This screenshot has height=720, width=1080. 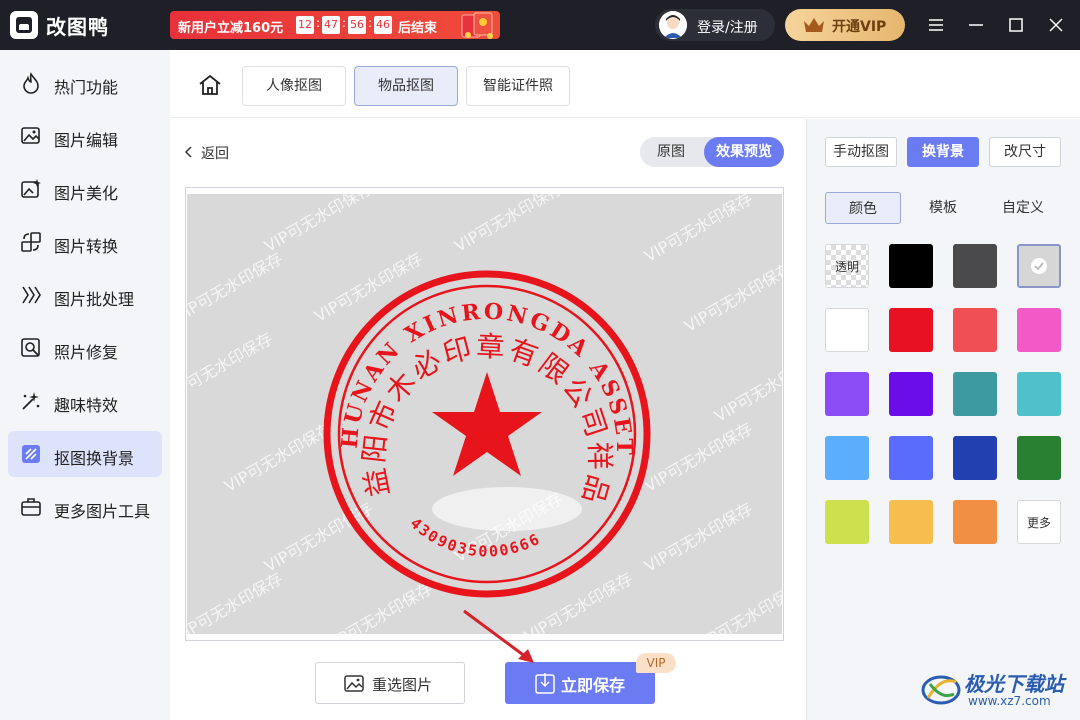 I want to click on home-icon, so click(x=210, y=85).